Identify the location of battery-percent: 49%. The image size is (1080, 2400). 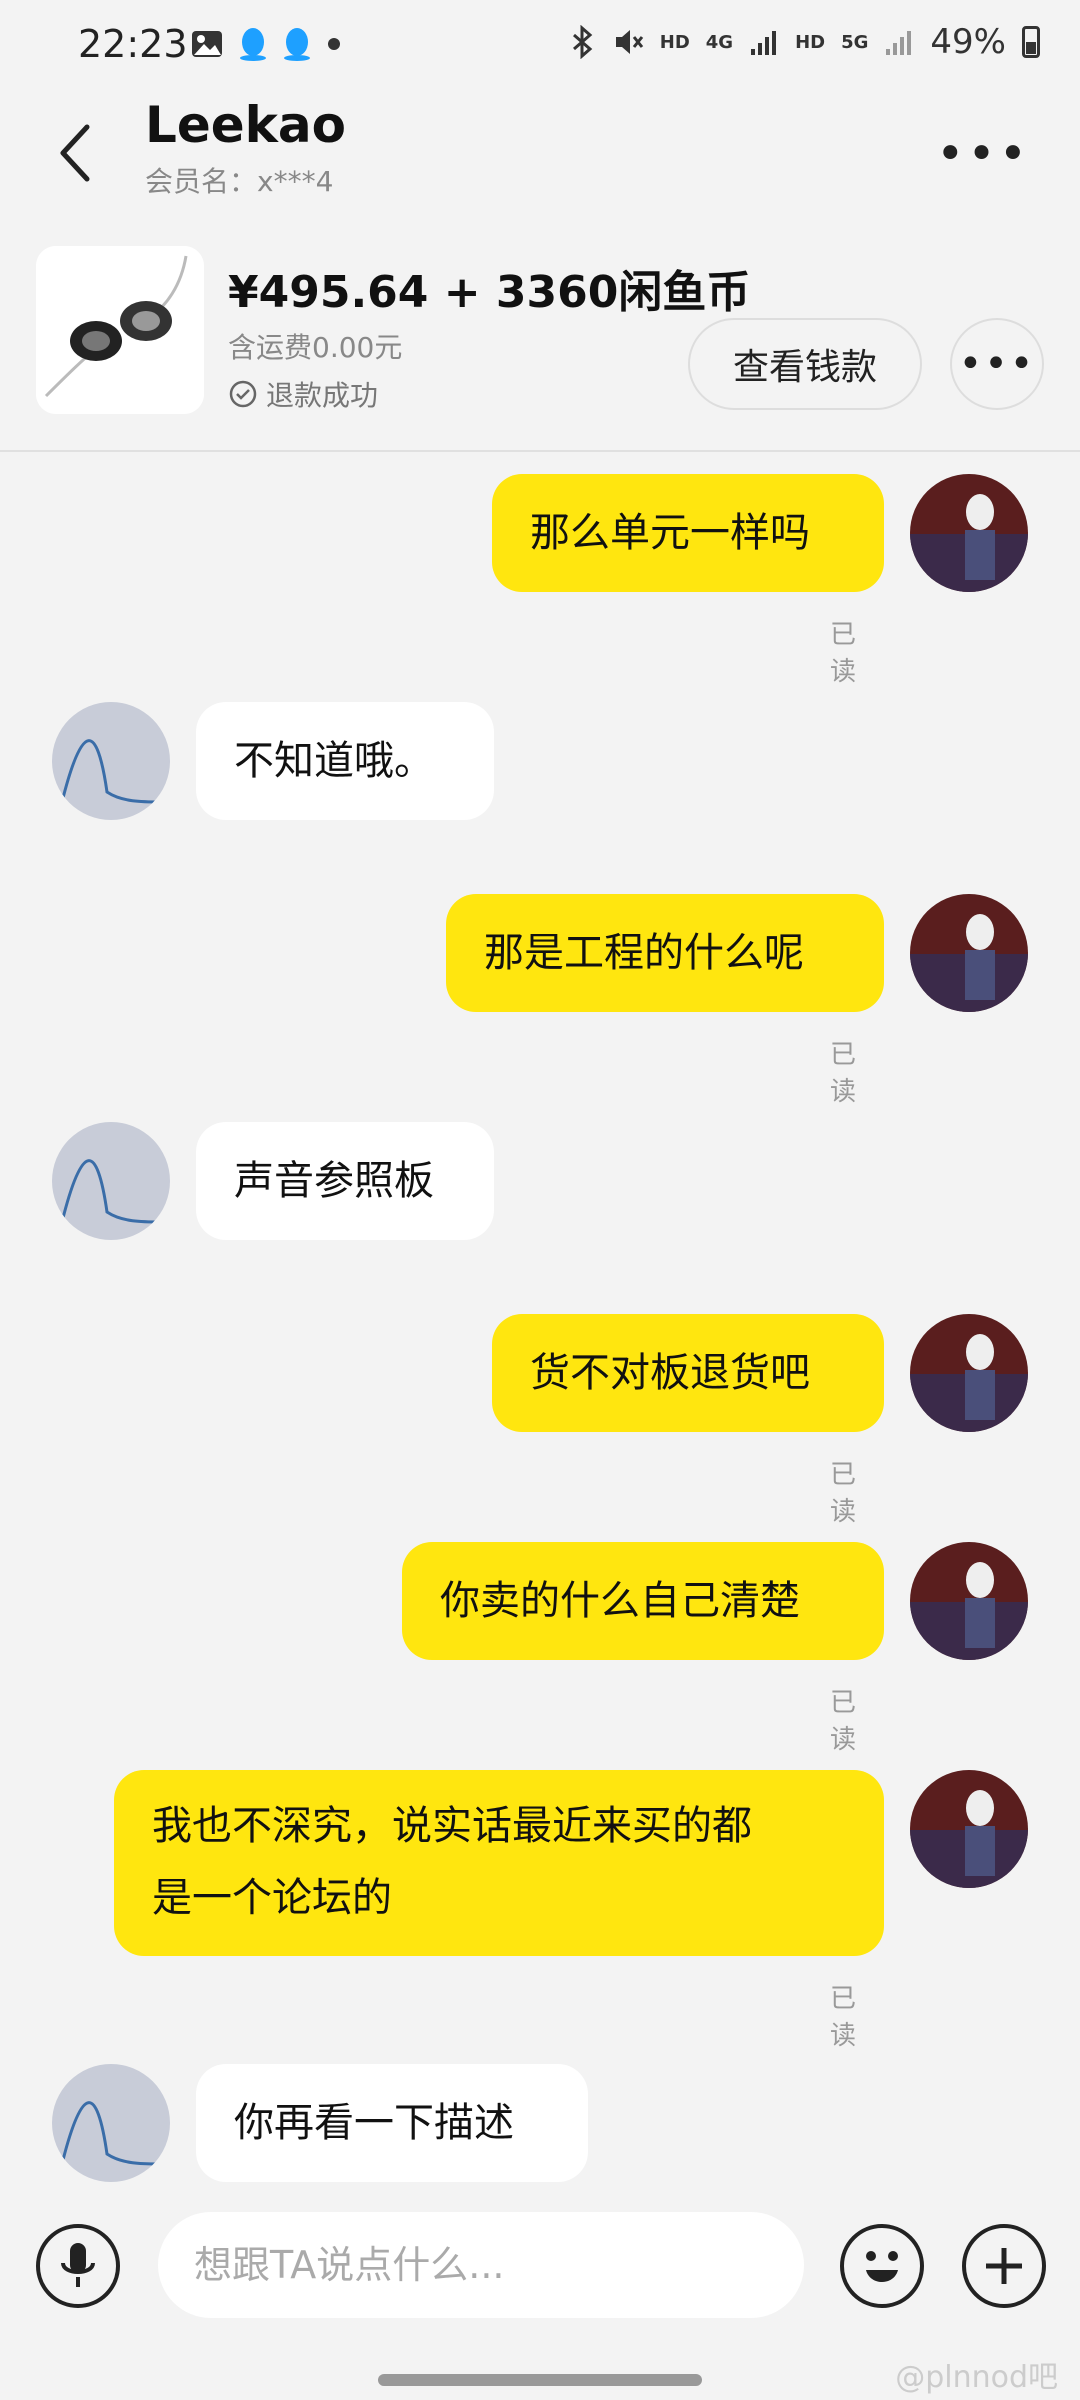
(968, 42).